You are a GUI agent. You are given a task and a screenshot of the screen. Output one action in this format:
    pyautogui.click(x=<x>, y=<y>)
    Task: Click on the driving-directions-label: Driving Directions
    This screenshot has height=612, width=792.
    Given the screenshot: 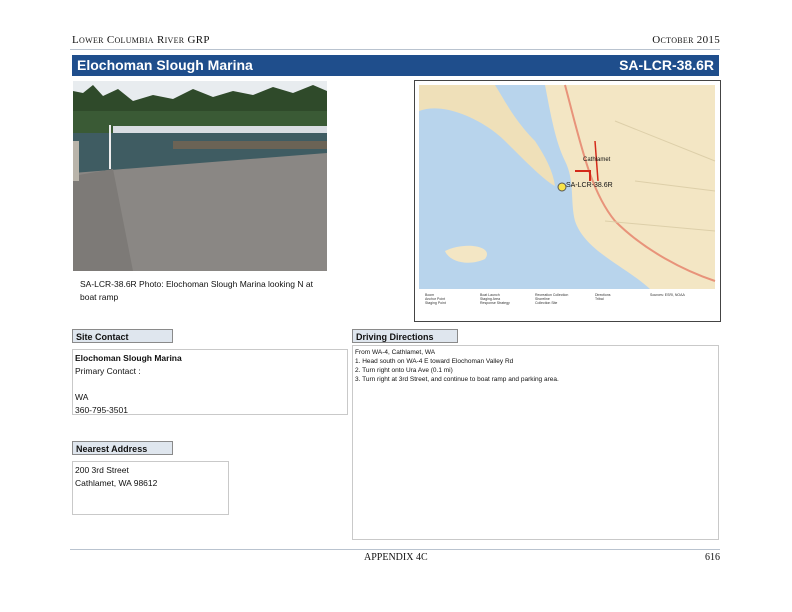 What is the action you would take?
    pyautogui.click(x=405, y=336)
    